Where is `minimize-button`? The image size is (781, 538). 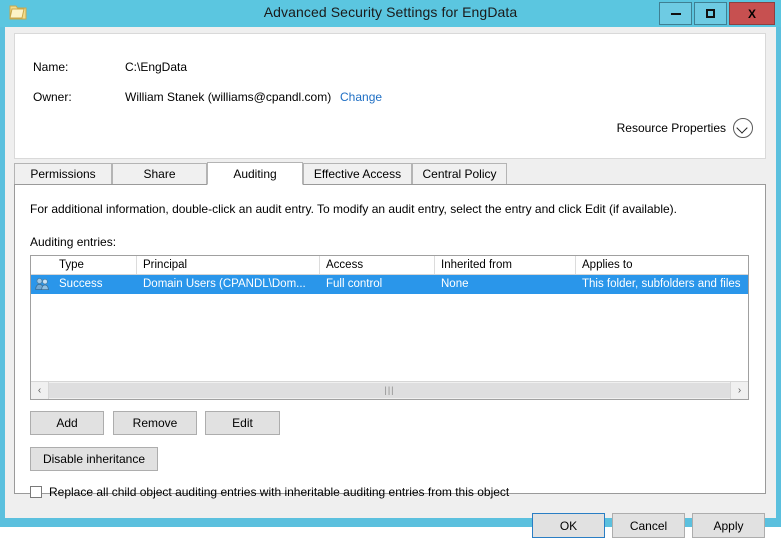
minimize-button is located at coordinates (675, 13).